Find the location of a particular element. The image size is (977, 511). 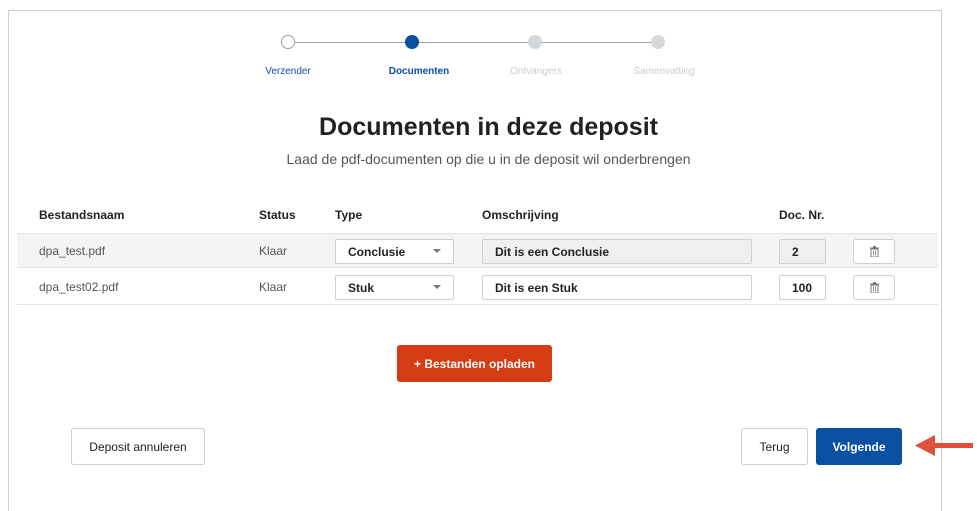

page-title: Documenten in deze deposit is located at coordinates (488, 127).